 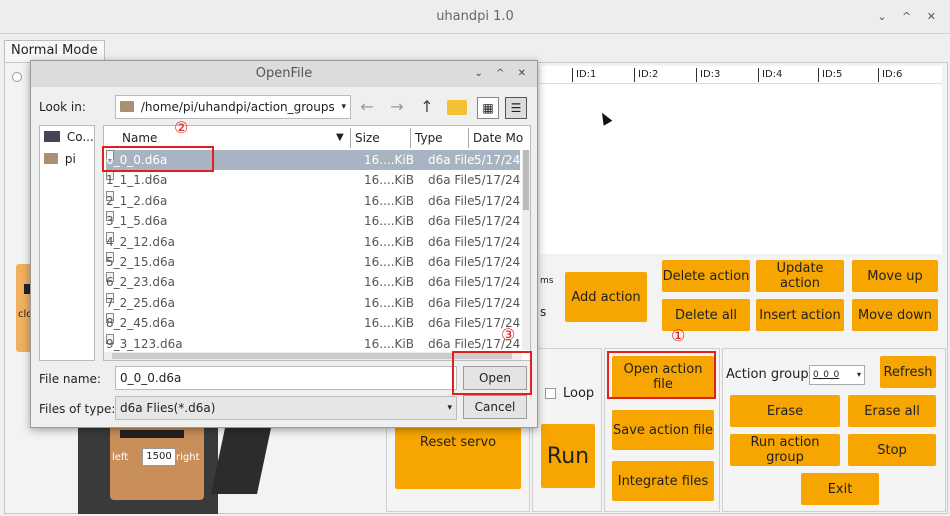 I want to click on window-controls: ⌄ ^ ✕, so click(x=909, y=17).